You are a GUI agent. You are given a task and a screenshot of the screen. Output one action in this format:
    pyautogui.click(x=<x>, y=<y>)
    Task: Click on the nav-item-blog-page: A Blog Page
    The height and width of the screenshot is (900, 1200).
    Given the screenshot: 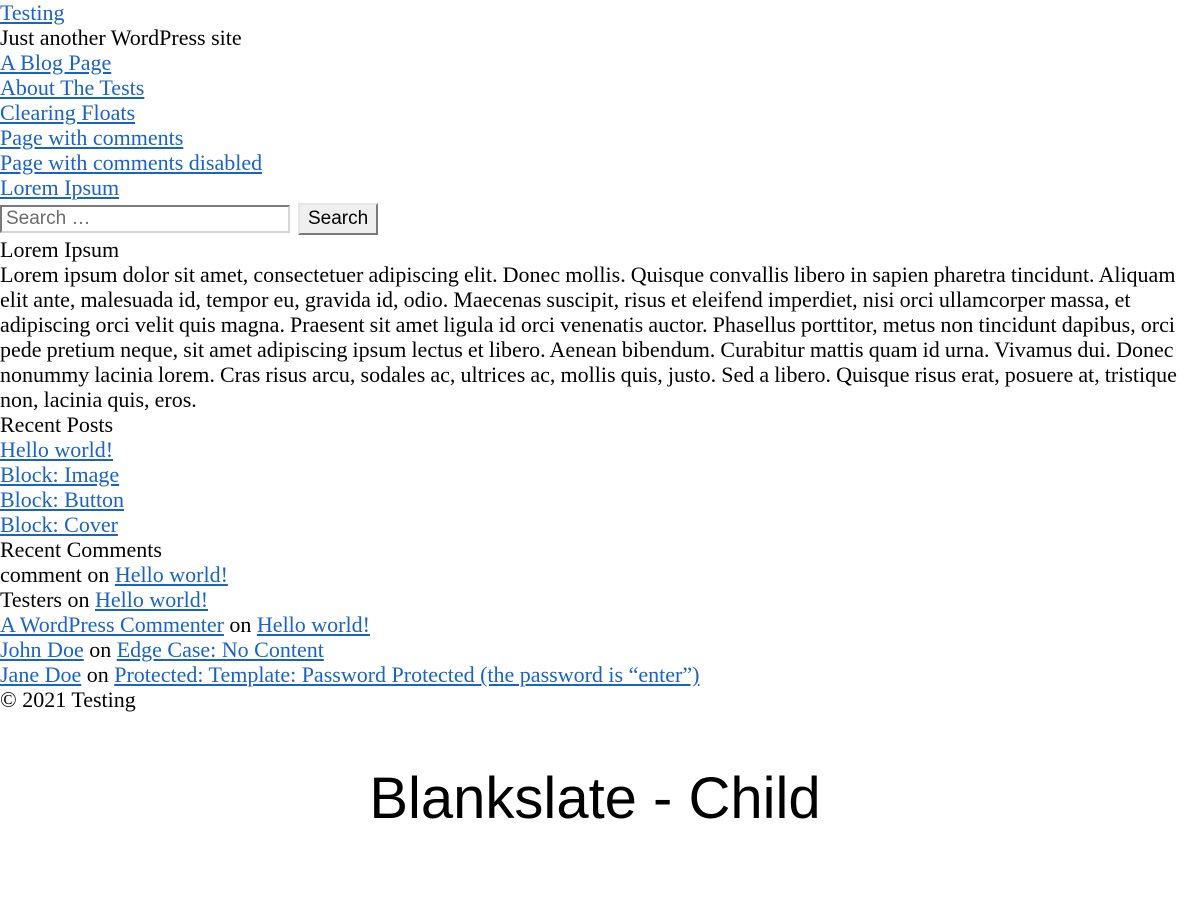 What is the action you would take?
    pyautogui.click(x=600, y=62)
    